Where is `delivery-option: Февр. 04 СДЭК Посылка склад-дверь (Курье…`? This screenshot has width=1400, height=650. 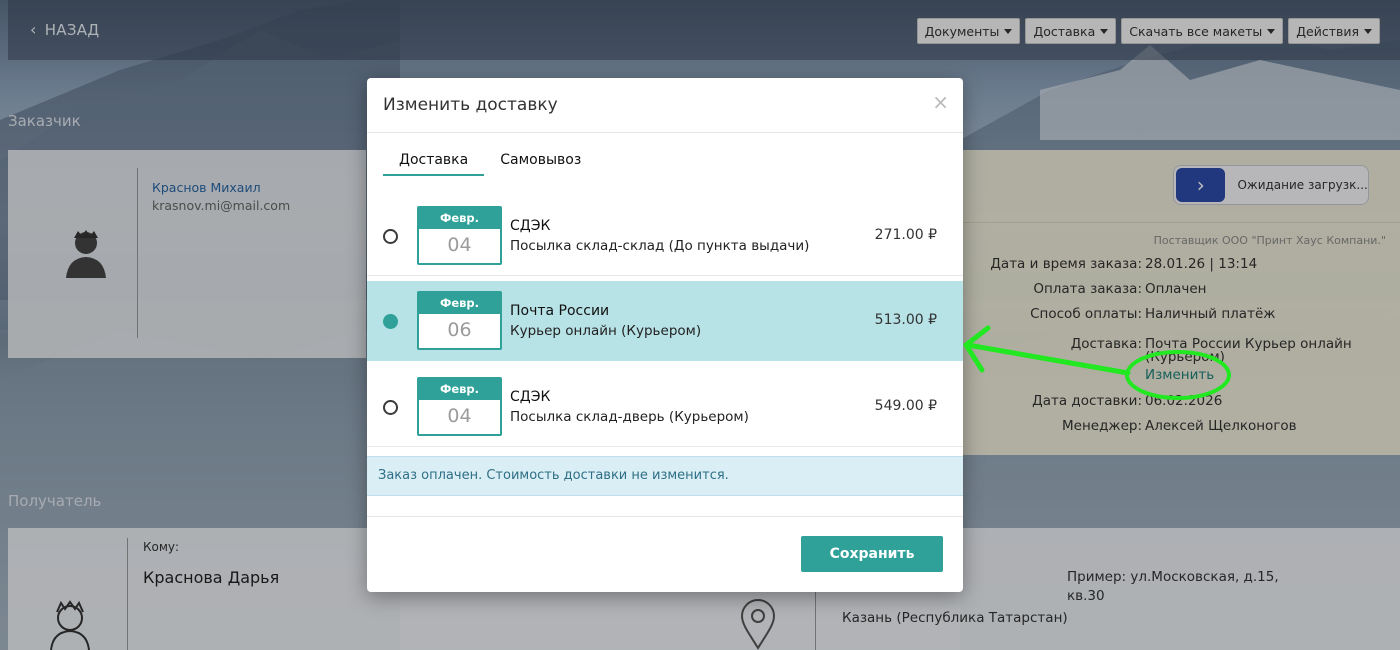
delivery-option: Февр. 04 СДЭК Посылка склад-дверь (Курье… is located at coordinates (665, 407).